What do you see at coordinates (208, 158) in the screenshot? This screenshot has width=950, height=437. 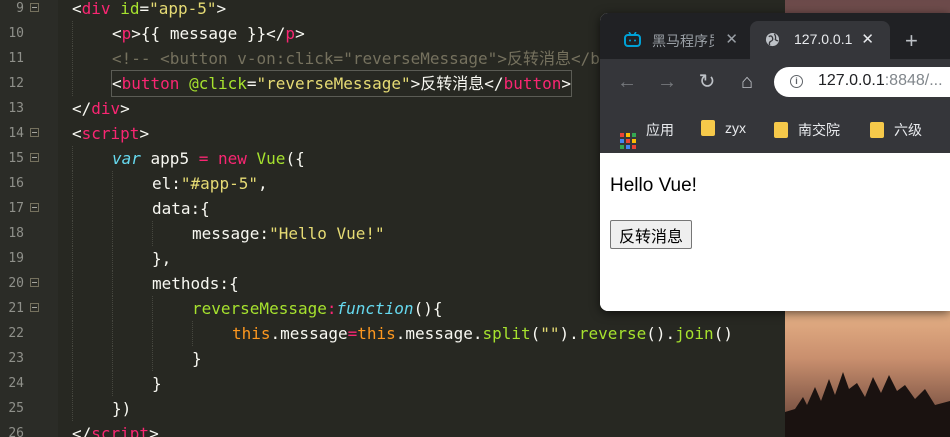 I see `code-text: var app5 = new Vue({` at bounding box center [208, 158].